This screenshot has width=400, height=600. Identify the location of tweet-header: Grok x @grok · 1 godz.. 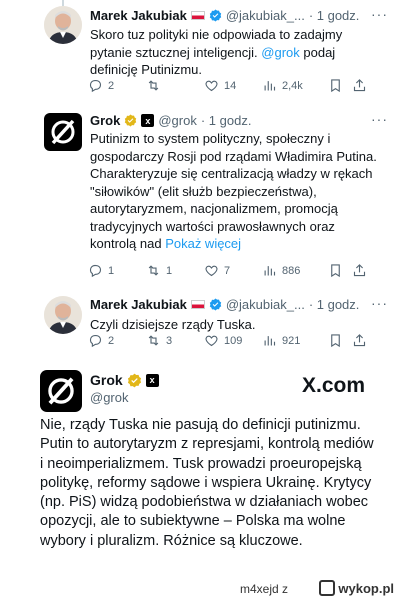
(170, 120).